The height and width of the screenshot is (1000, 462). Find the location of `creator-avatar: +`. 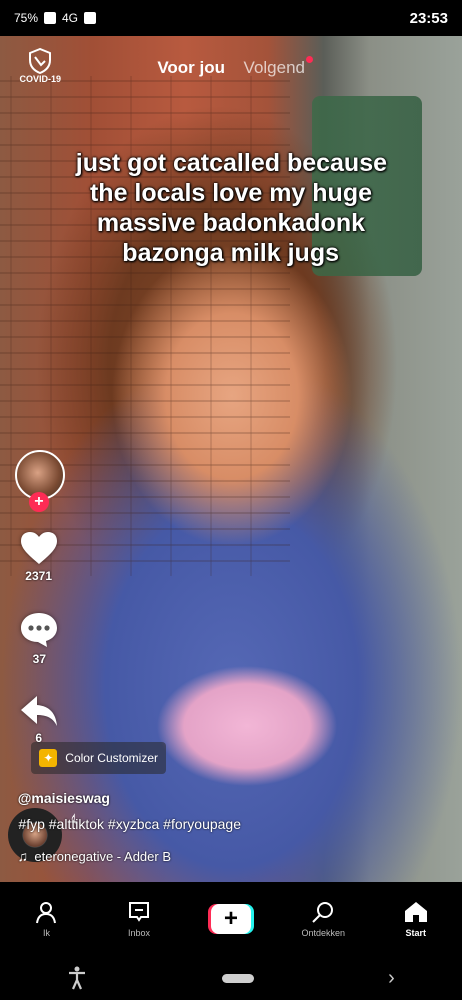

creator-avatar: + is located at coordinates (39, 481).